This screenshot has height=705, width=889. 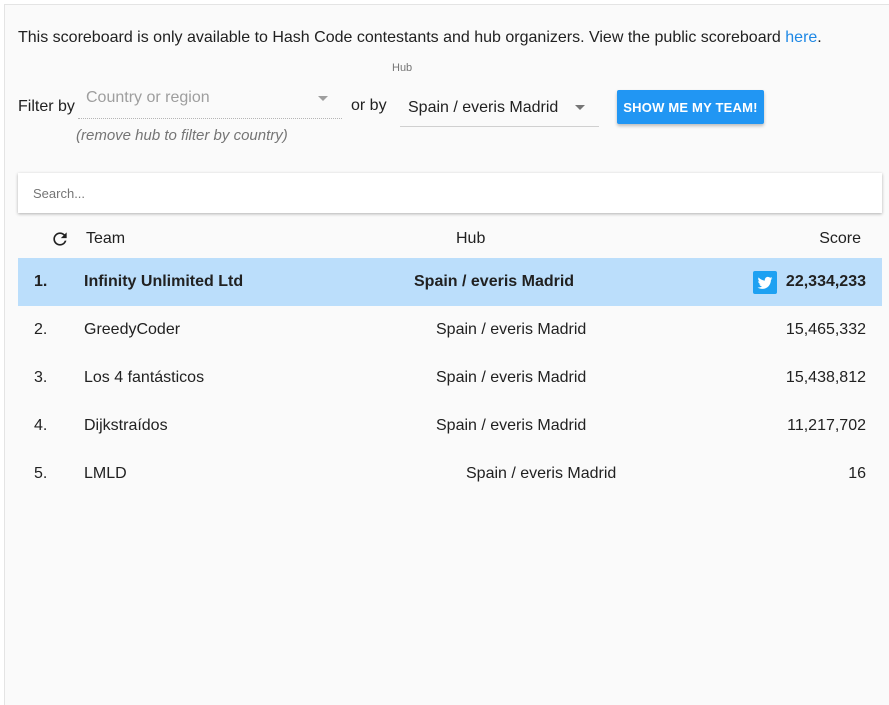 What do you see at coordinates (41, 473) in the screenshot?
I see `row-rank: 5.` at bounding box center [41, 473].